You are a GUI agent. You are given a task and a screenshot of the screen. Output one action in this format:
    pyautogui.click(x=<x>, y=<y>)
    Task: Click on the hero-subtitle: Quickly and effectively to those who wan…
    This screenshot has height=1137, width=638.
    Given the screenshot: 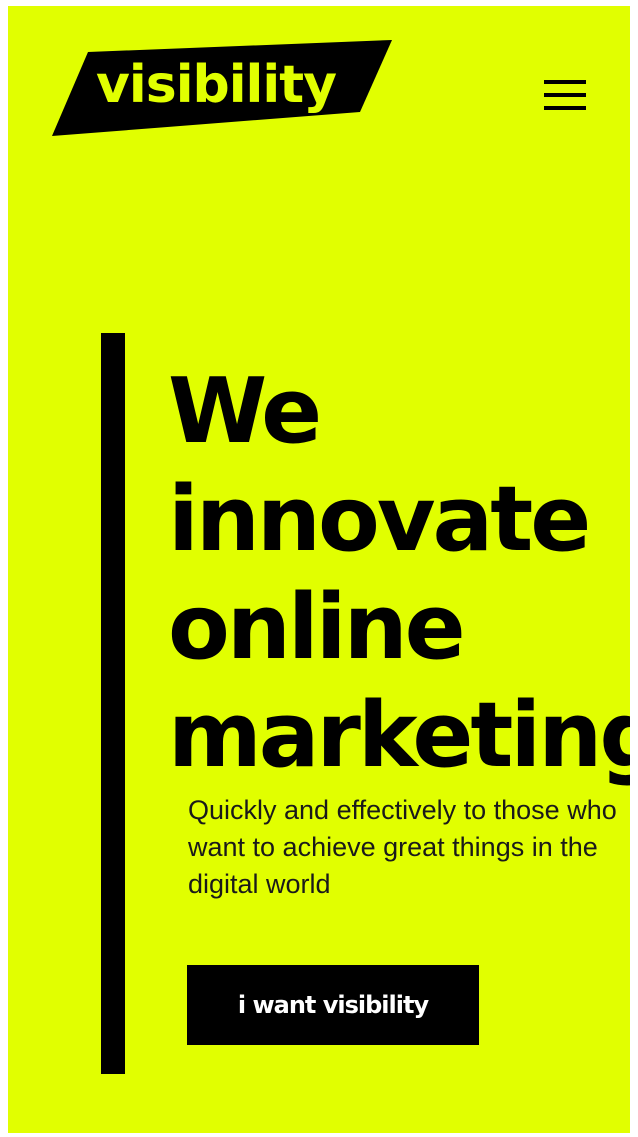 What is the action you would take?
    pyautogui.click(x=402, y=847)
    